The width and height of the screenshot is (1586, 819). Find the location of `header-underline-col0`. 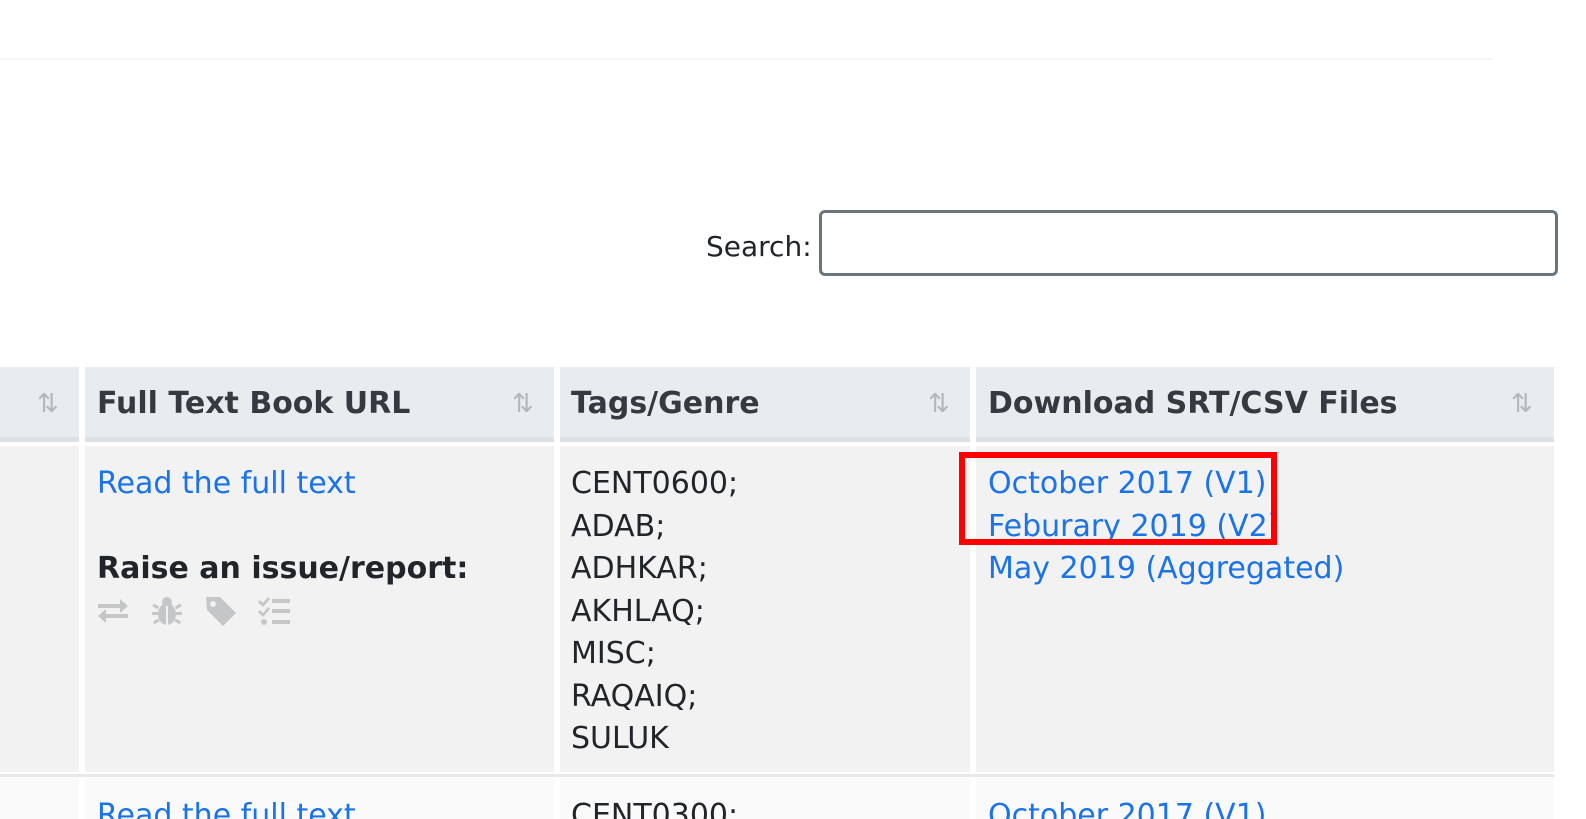

header-underline-col0 is located at coordinates (39, 439).